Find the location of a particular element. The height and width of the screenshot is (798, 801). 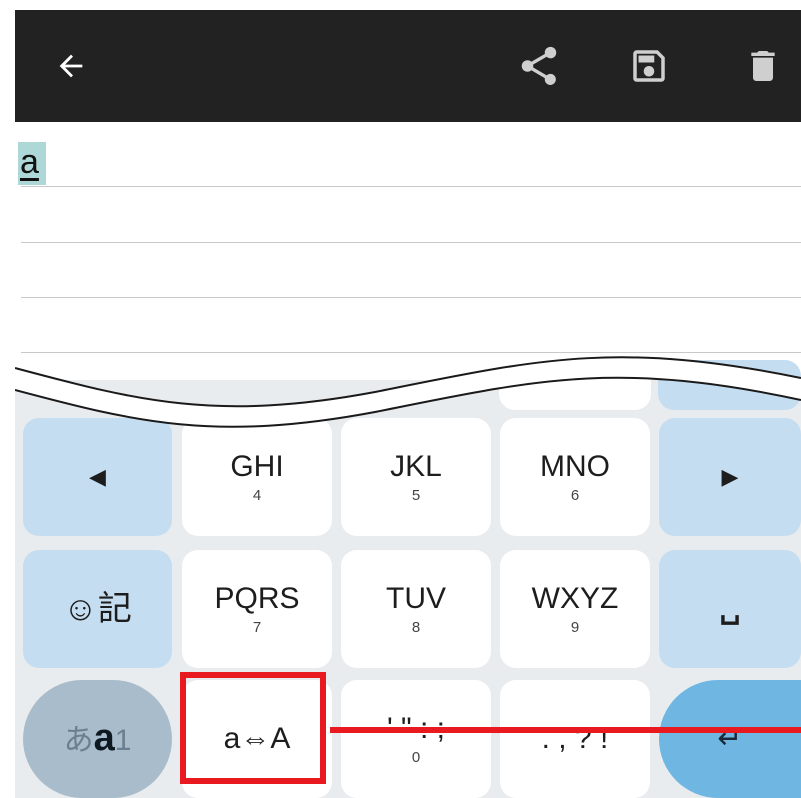

key-number: 7 is located at coordinates (257, 627).